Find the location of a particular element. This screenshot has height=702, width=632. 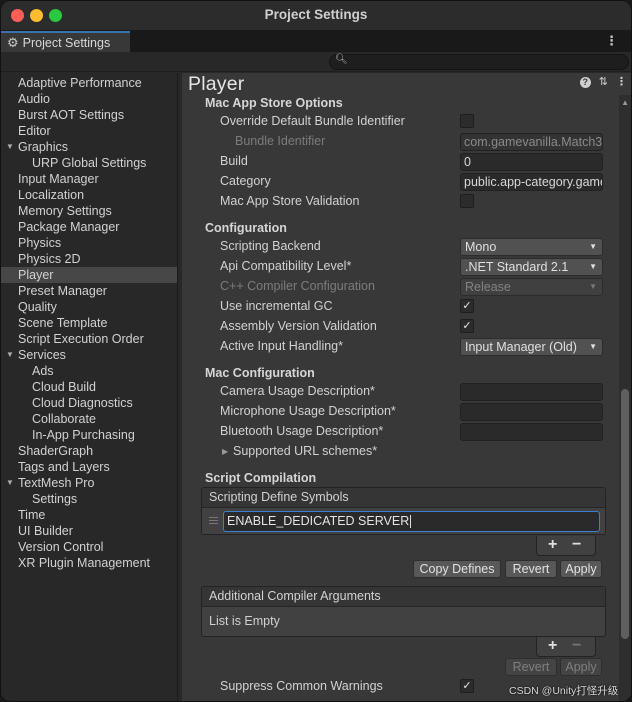

camera-usage-label: Camera Usage Description* is located at coordinates (297, 391).